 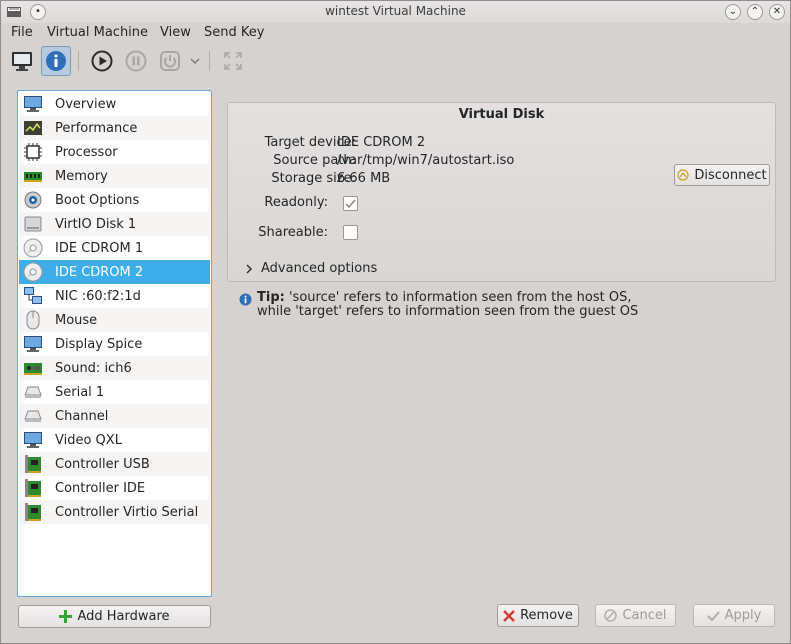 What do you see at coordinates (722, 175) in the screenshot?
I see `disconnect-button: Disconnect` at bounding box center [722, 175].